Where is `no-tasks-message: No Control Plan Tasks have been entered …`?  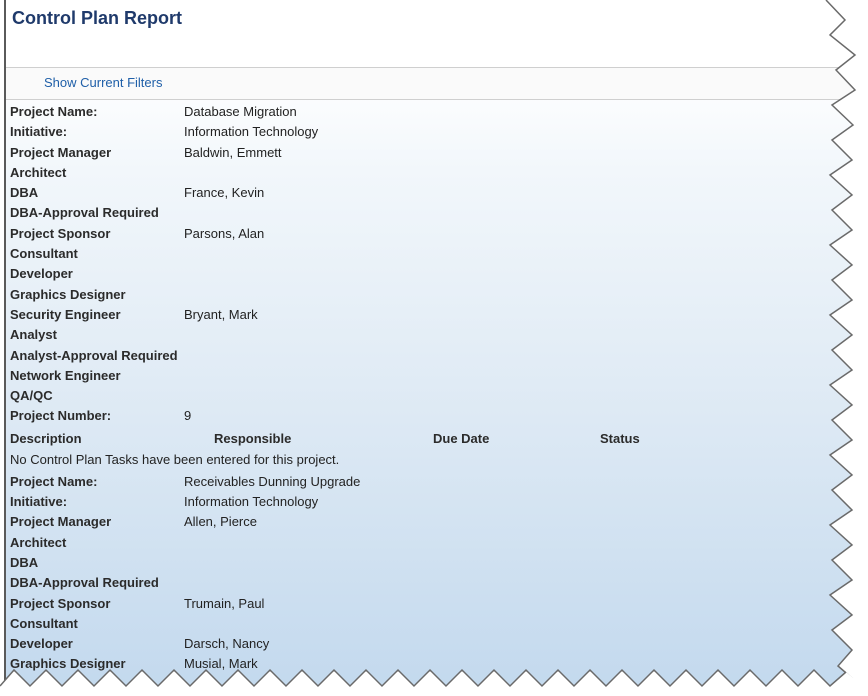
no-tasks-message: No Control Plan Tasks have been entered … is located at coordinates (175, 459).